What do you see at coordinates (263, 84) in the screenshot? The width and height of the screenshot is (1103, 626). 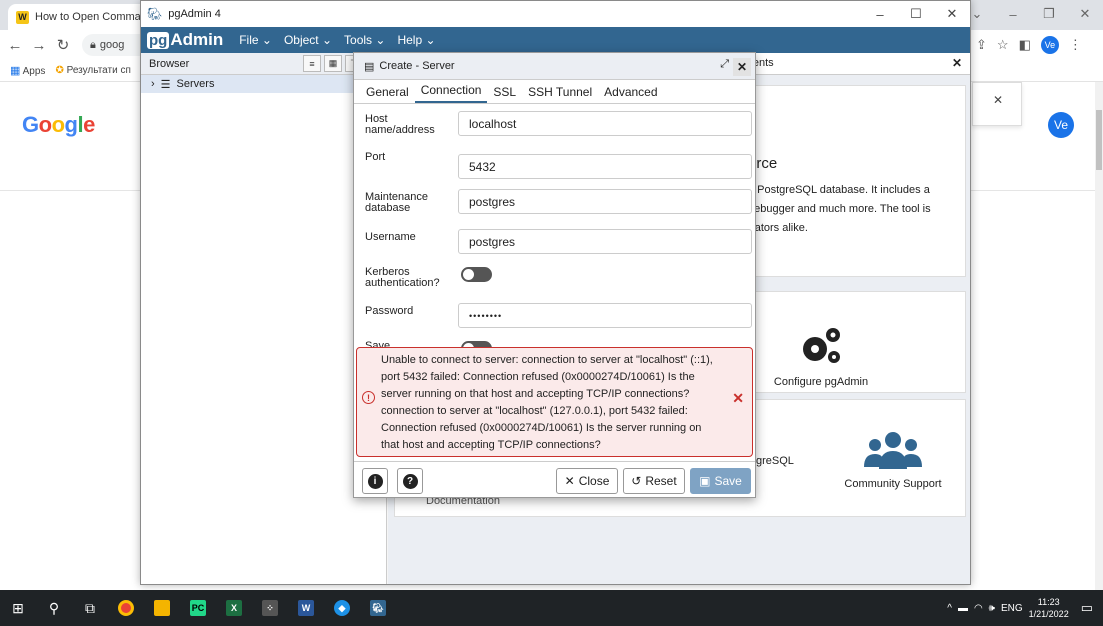 I see `tree-item-servers: › ☰ Servers` at bounding box center [263, 84].